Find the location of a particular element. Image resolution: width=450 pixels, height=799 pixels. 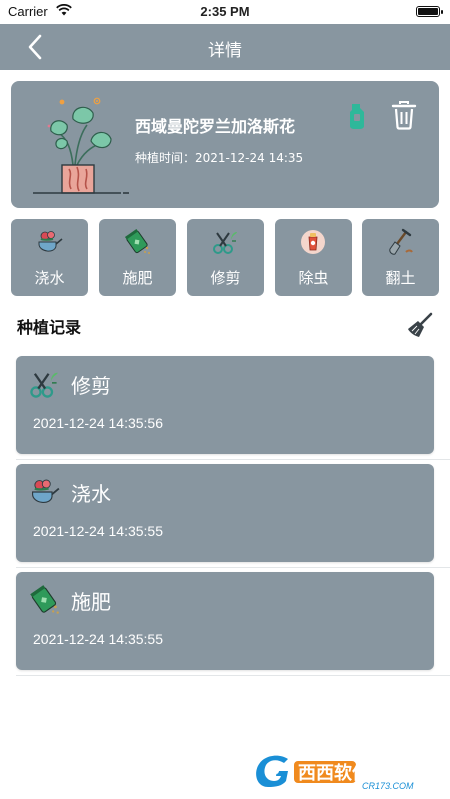

pest-control-label: 除虫 is located at coordinates (313, 278).